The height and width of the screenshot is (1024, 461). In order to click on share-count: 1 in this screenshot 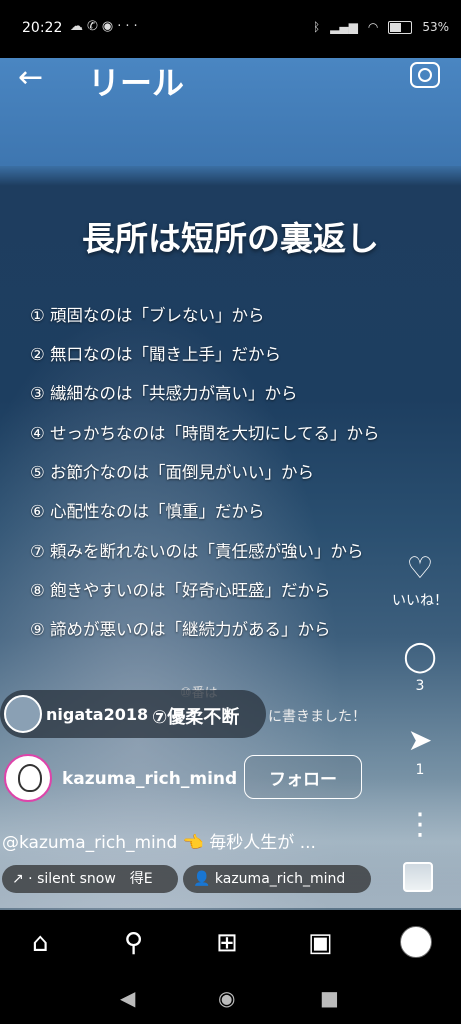, I will do `click(420, 770)`.